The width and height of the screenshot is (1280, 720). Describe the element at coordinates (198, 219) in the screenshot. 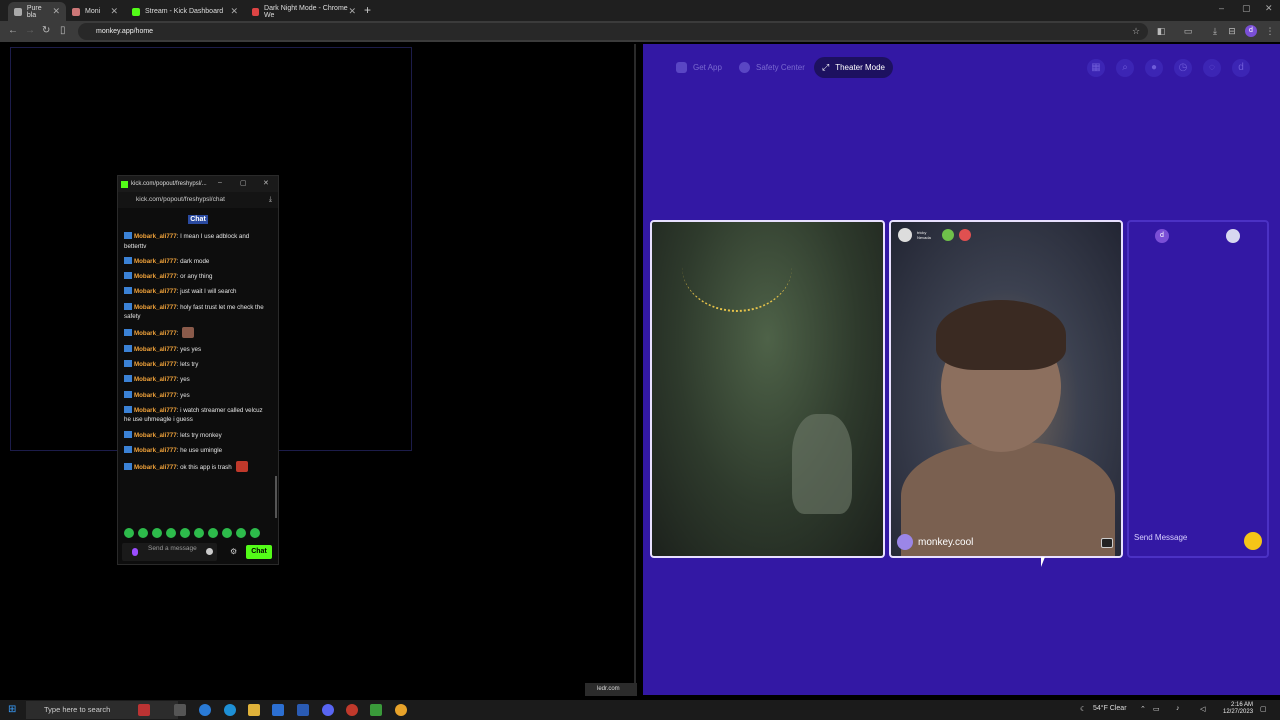

I see `chat-tab-label: Chat` at that location.